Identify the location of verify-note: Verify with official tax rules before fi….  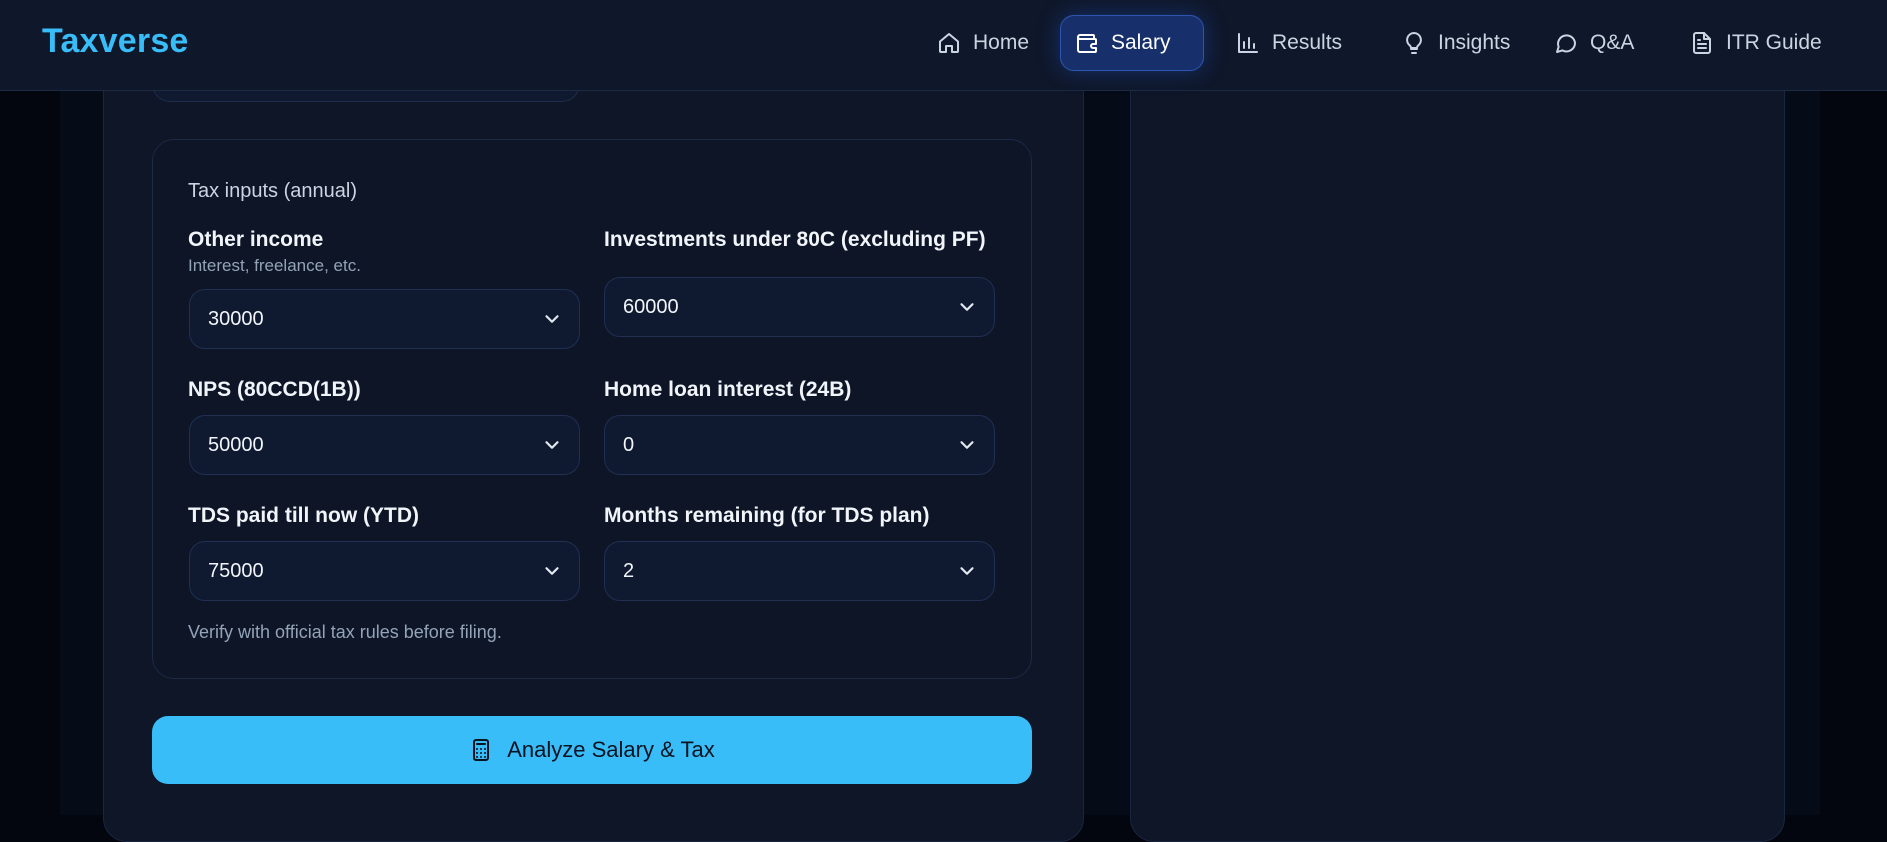
(345, 632).